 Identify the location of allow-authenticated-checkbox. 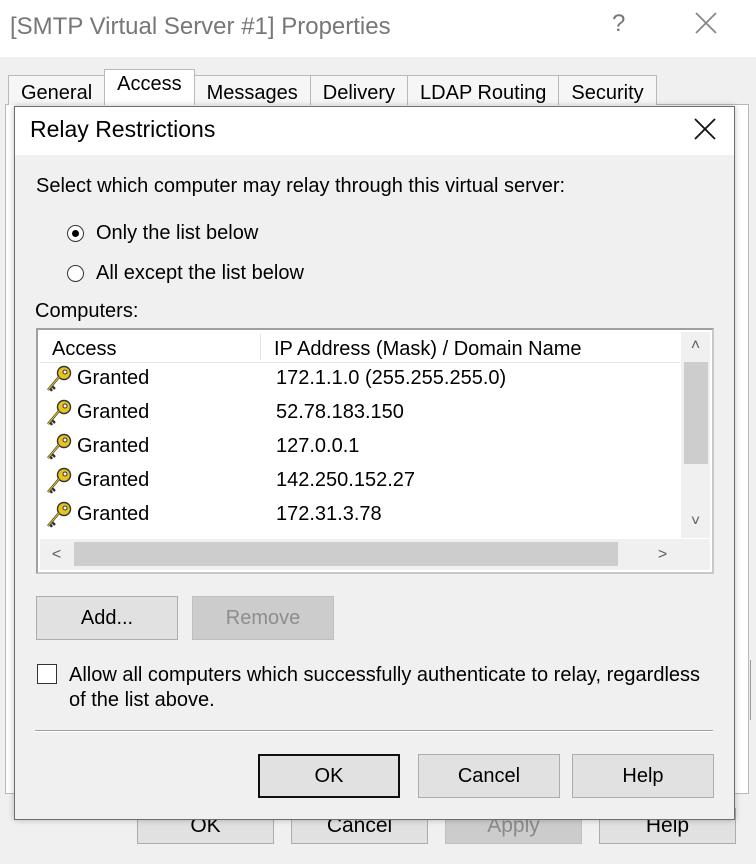
(47, 674).